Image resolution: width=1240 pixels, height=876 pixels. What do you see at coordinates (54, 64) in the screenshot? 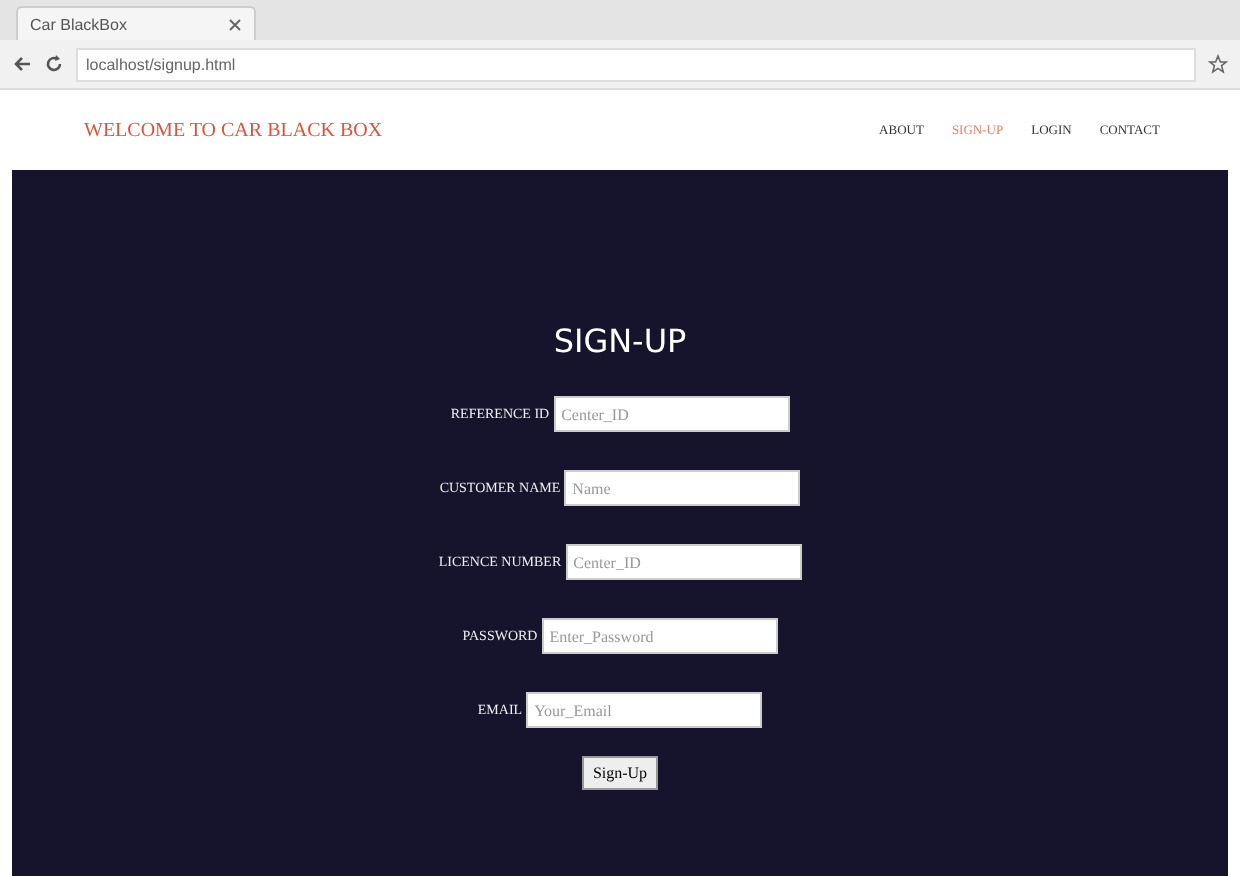
I see `reload-icon` at bounding box center [54, 64].